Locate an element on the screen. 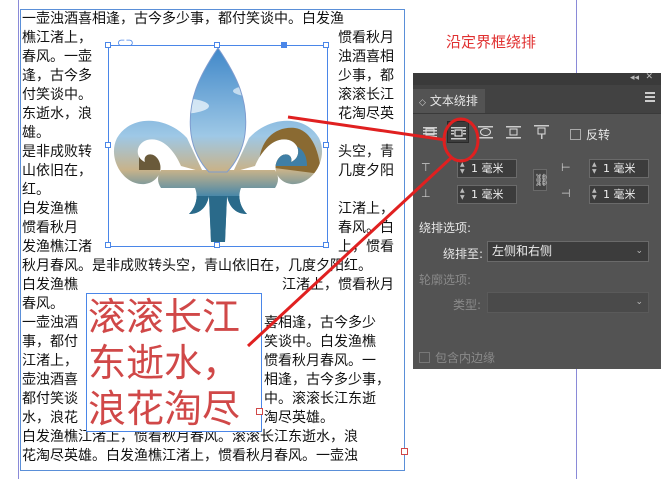 This screenshot has height=479, width=666. large-text-line: 浪花淘尽 is located at coordinates (164, 409).